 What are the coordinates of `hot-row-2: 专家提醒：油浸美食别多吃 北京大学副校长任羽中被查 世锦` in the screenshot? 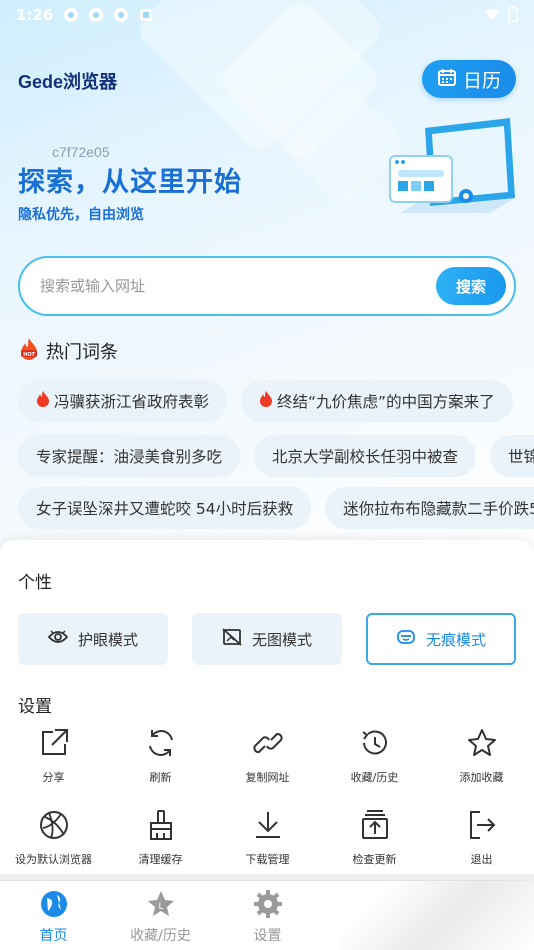 It's located at (276, 456).